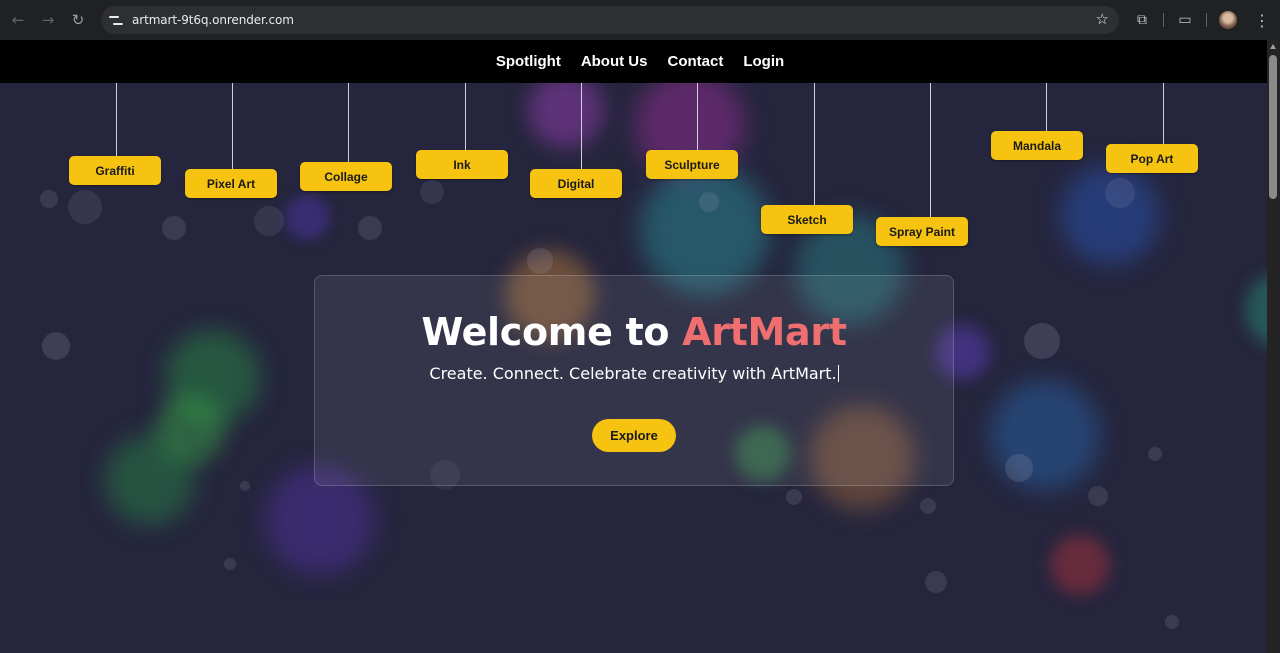  I want to click on tag-pixel-art: Pixel Art, so click(231, 183).